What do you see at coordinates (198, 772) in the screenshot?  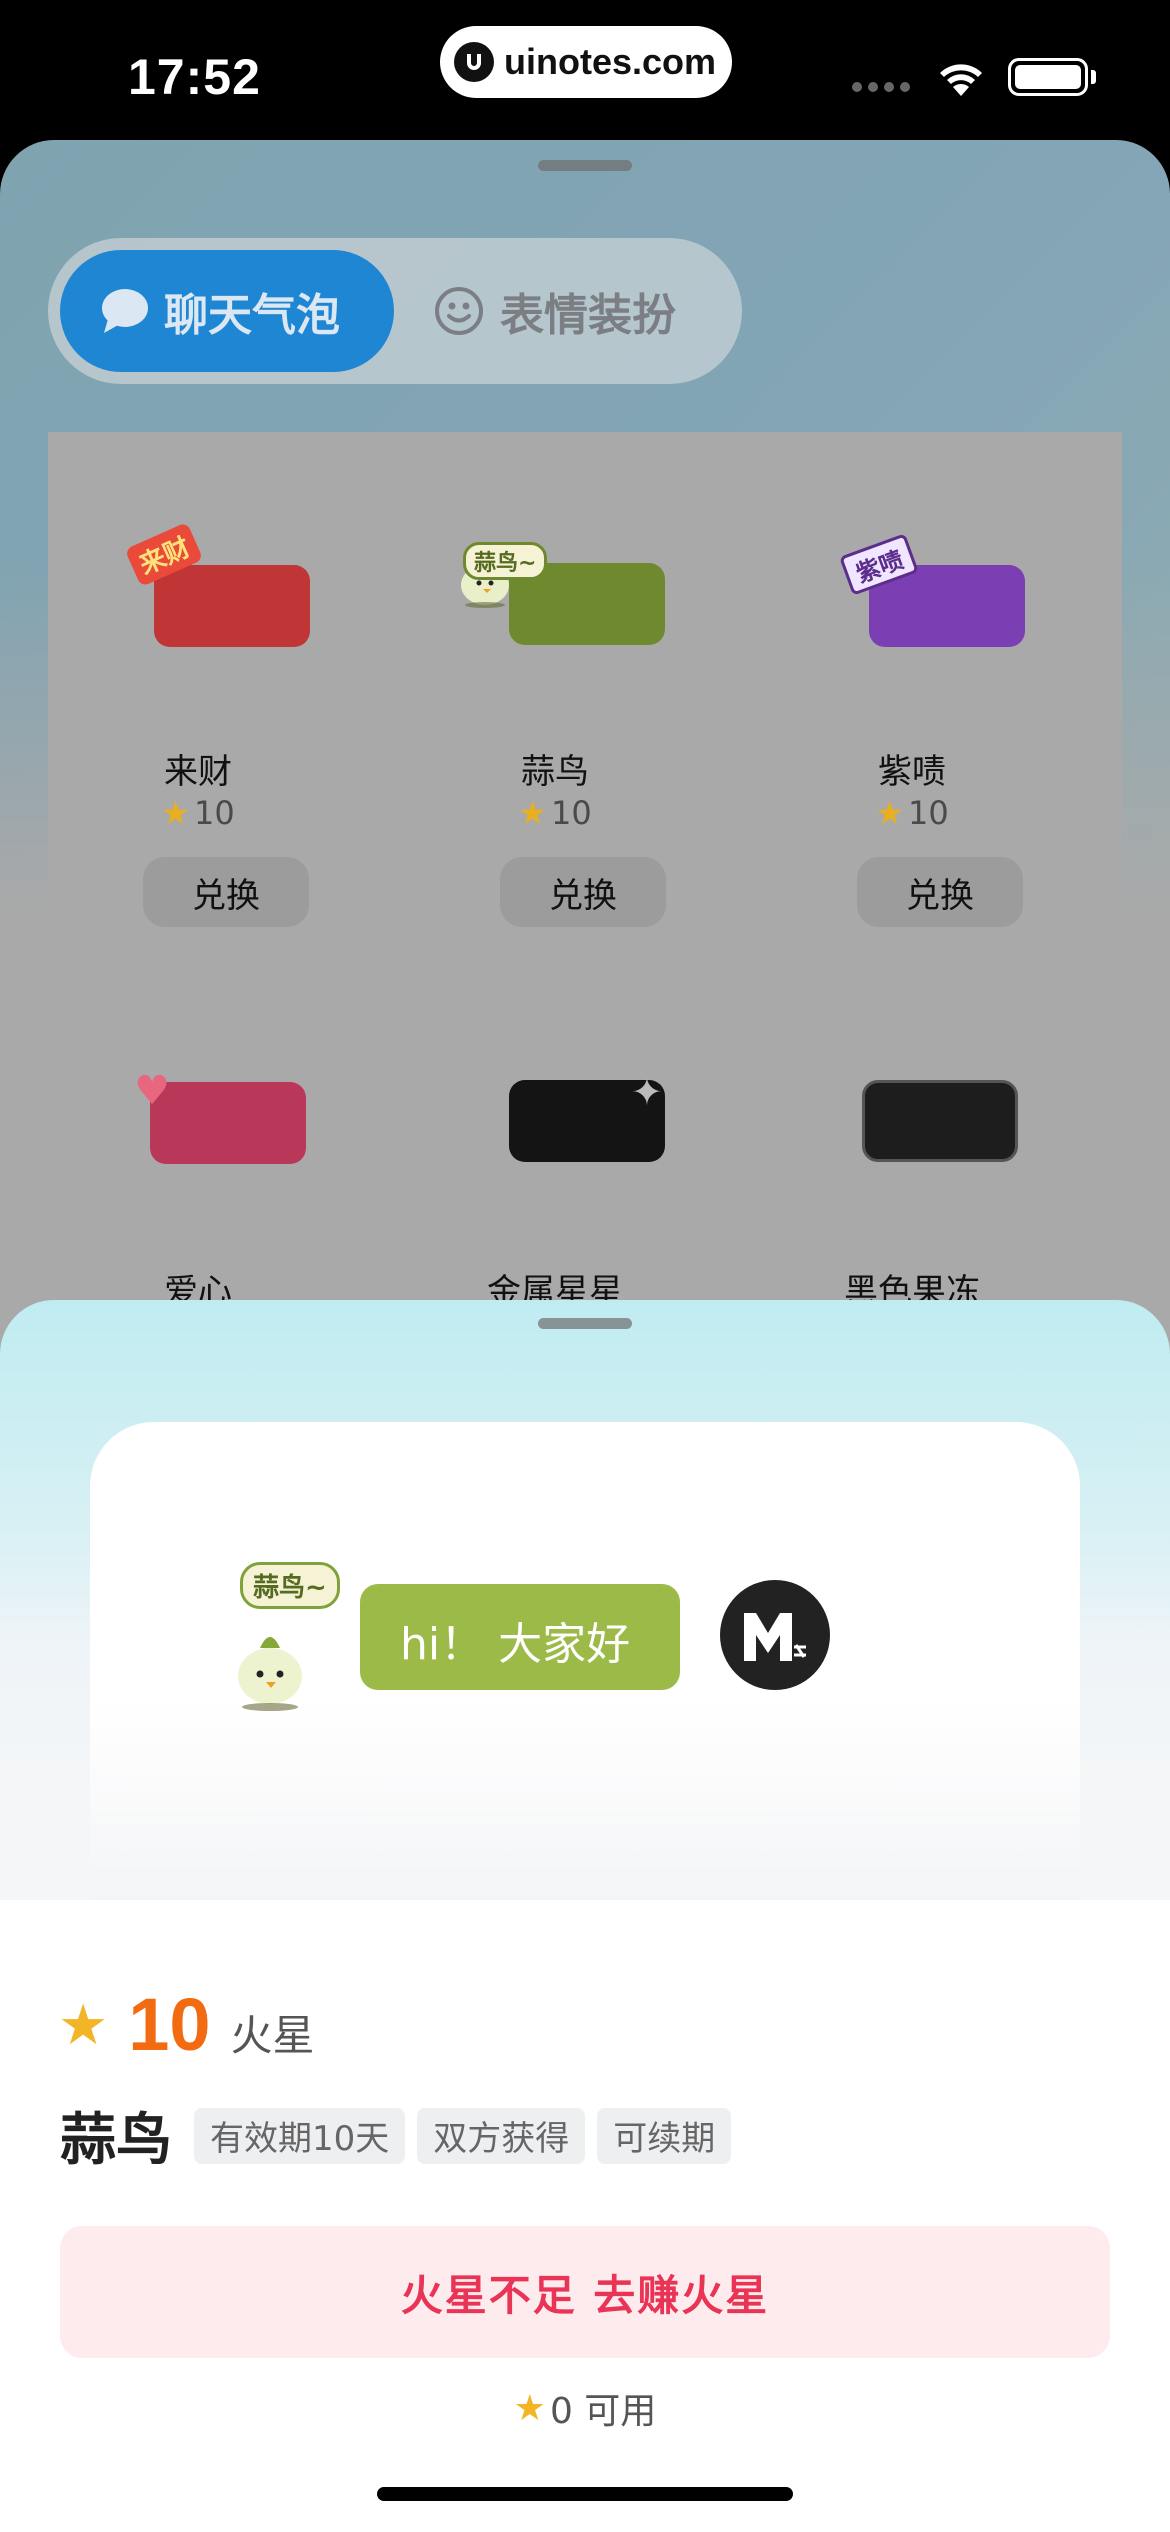 I see `item-name: 来财` at bounding box center [198, 772].